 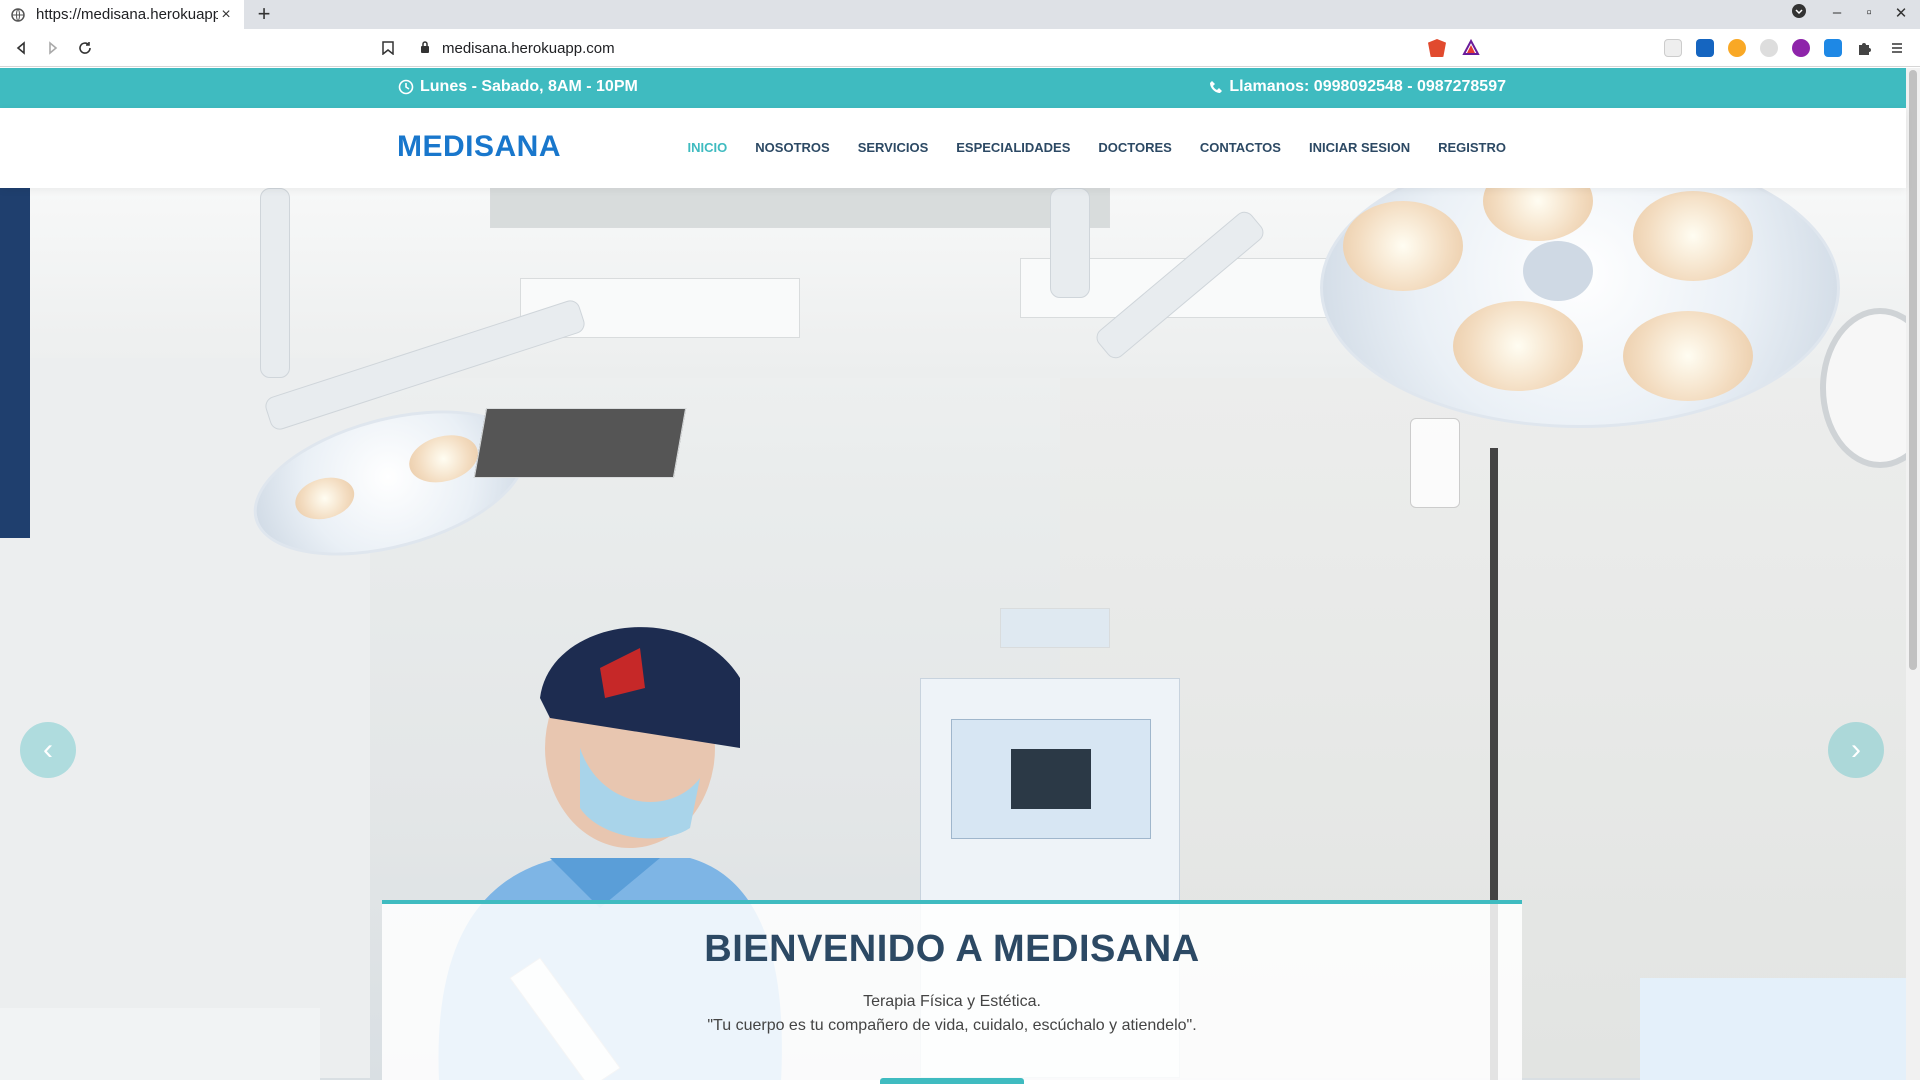 I want to click on new-tab-button: +, so click(x=264, y=14).